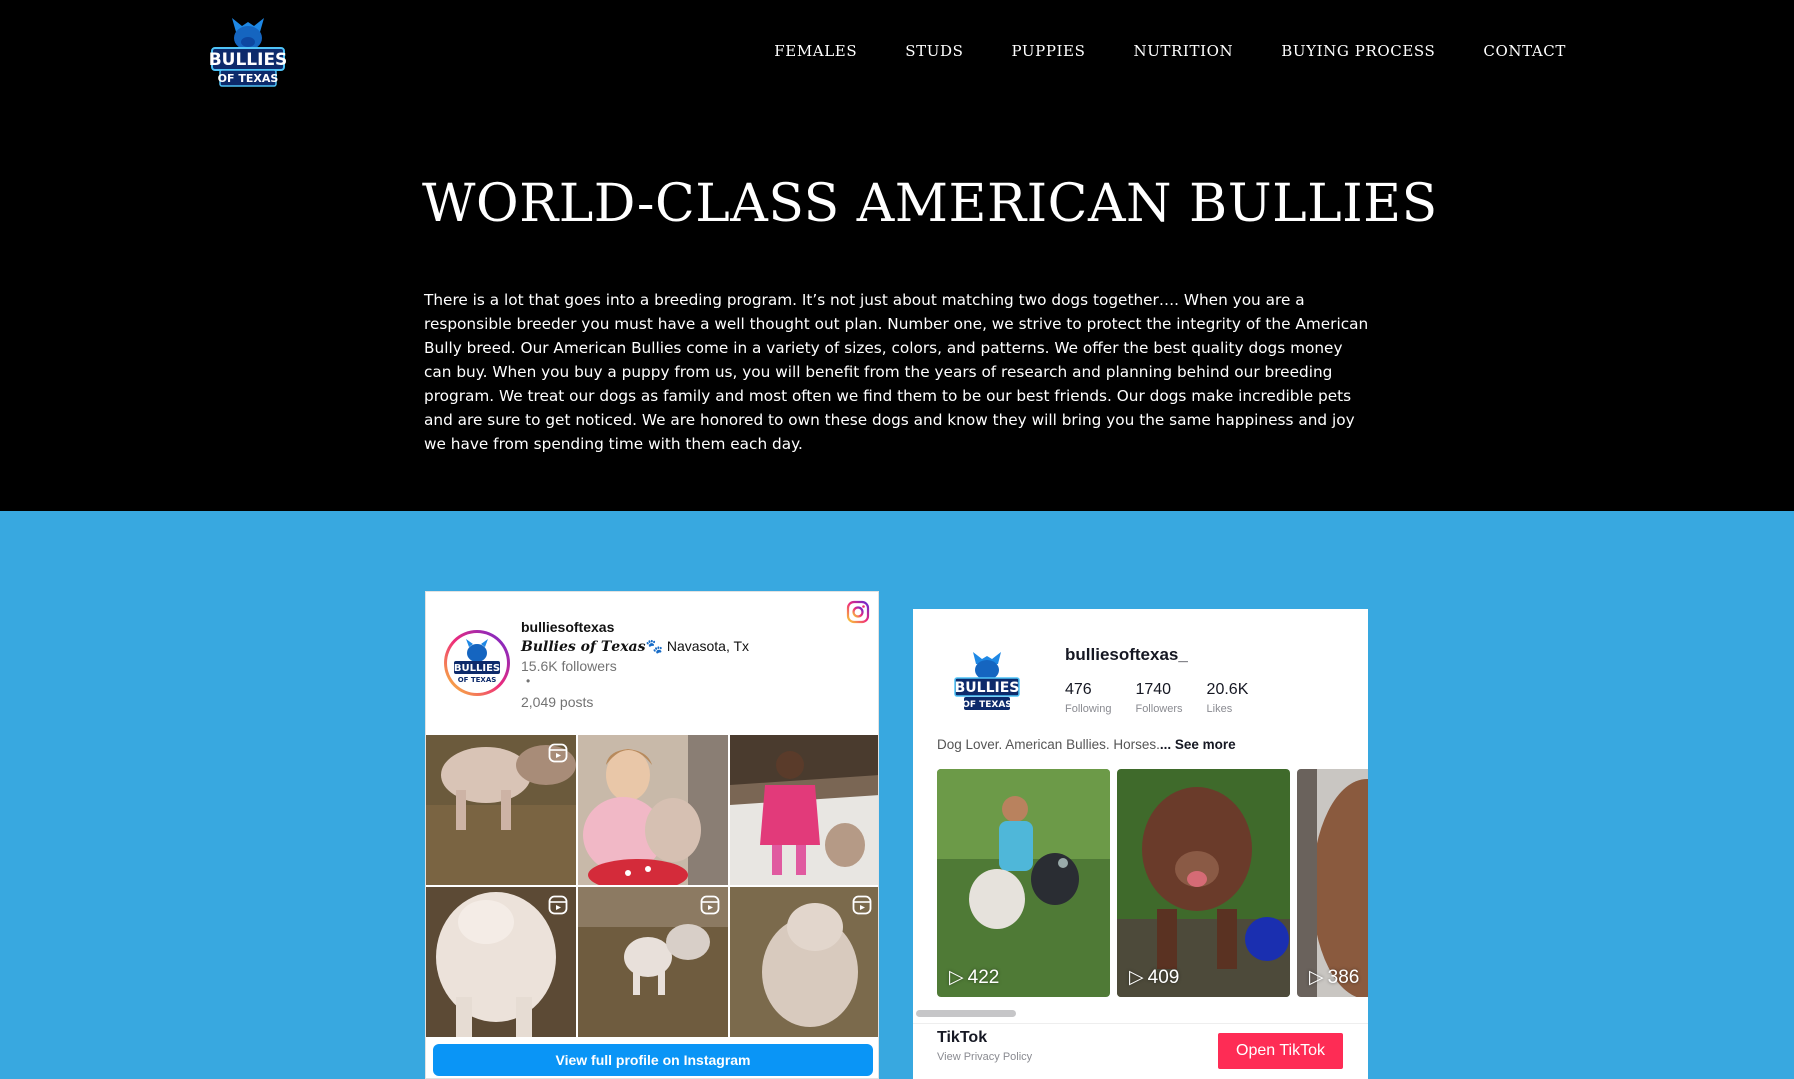  What do you see at coordinates (1203, 883) in the screenshot?
I see `tiktok-video: ▷ 409` at bounding box center [1203, 883].